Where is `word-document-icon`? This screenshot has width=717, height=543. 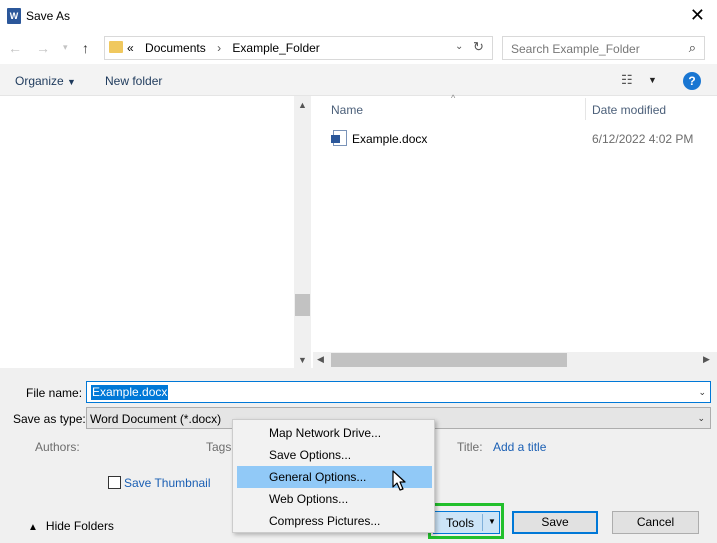 word-document-icon is located at coordinates (339, 138).